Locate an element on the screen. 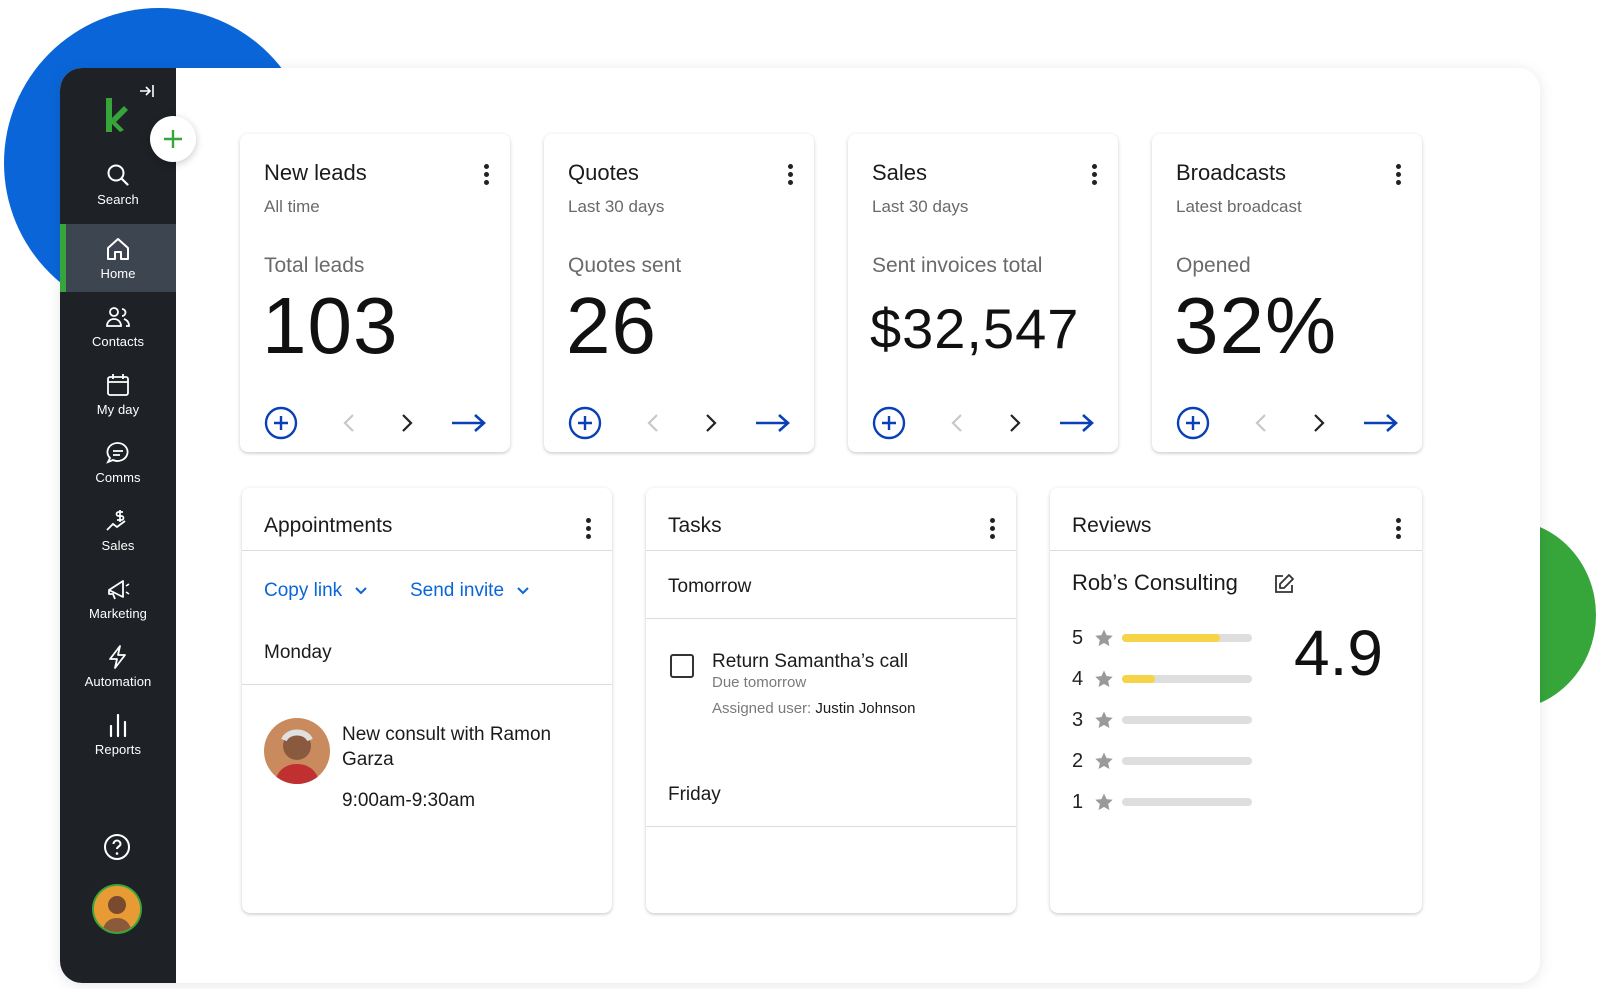 The height and width of the screenshot is (989, 1600). sidebar-item-label: Comms is located at coordinates (118, 477).